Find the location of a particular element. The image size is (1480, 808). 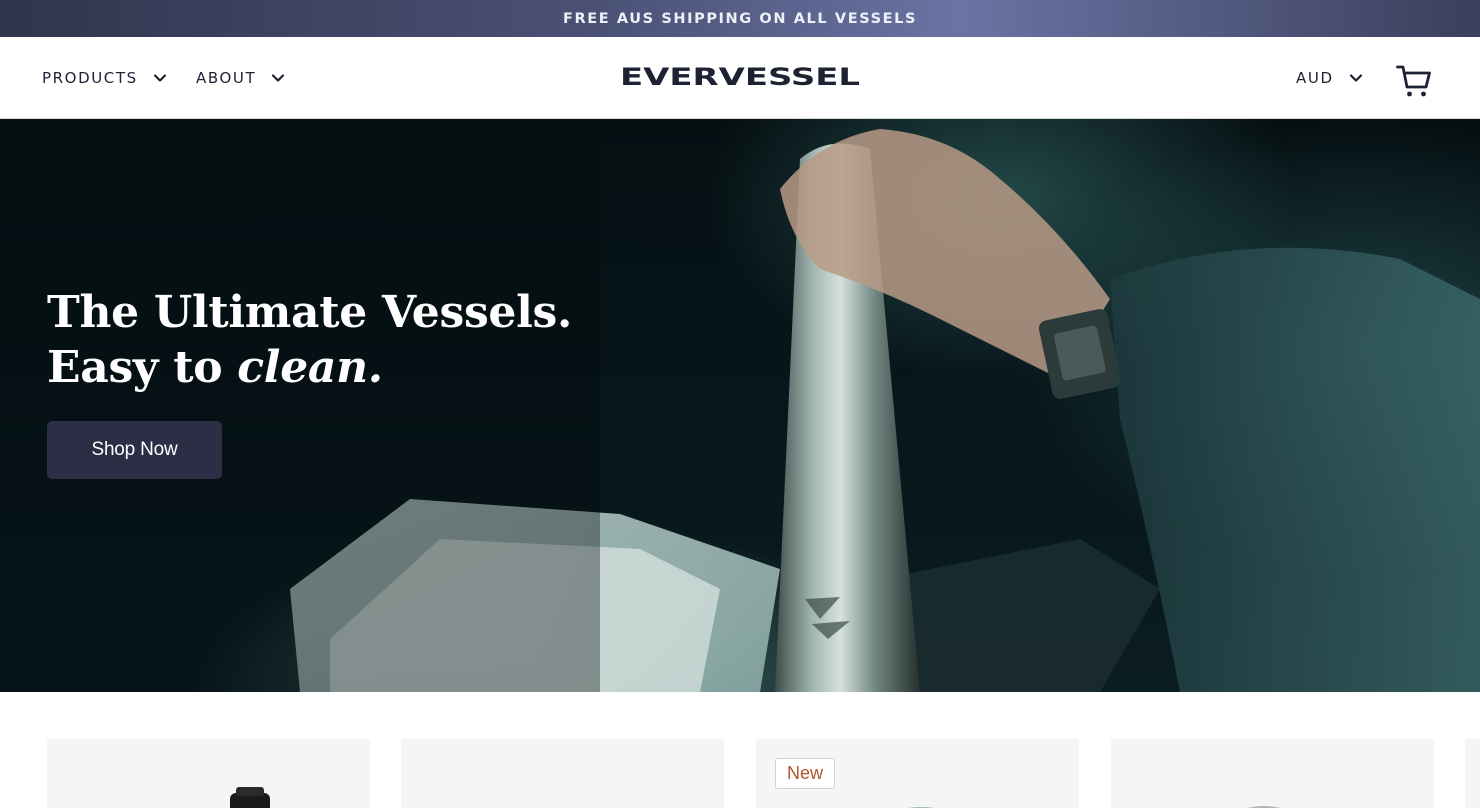

announcement-text: FREE AUS SHIPPING ON ALL VESSELS is located at coordinates (740, 18).